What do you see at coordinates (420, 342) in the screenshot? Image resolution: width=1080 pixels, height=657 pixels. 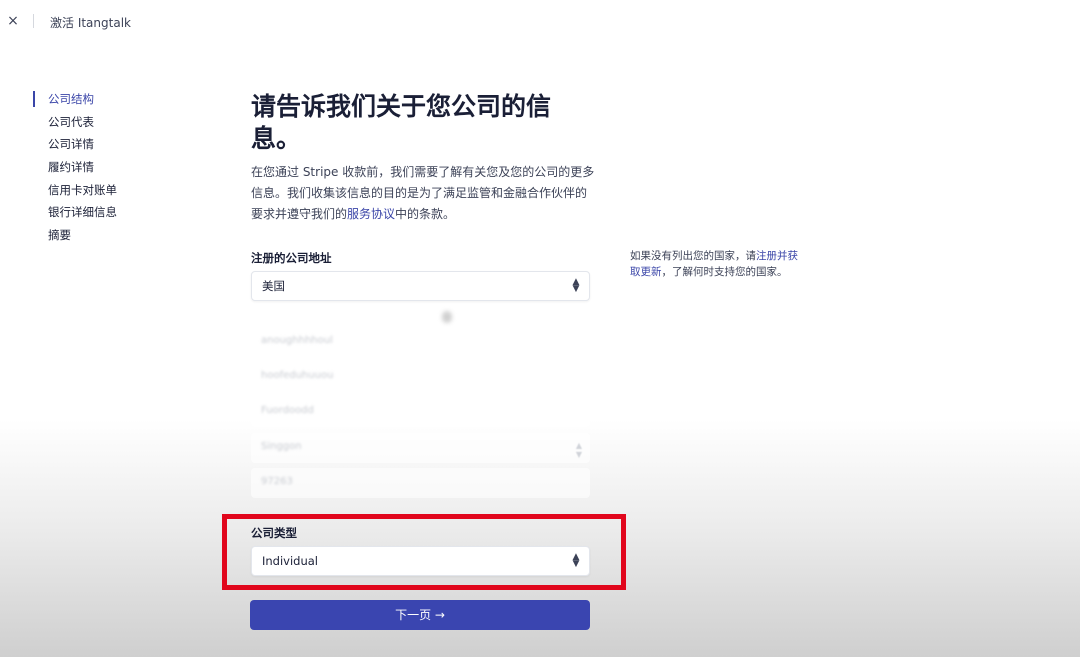 I see `address-line1-field: anoughhhhoul` at bounding box center [420, 342].